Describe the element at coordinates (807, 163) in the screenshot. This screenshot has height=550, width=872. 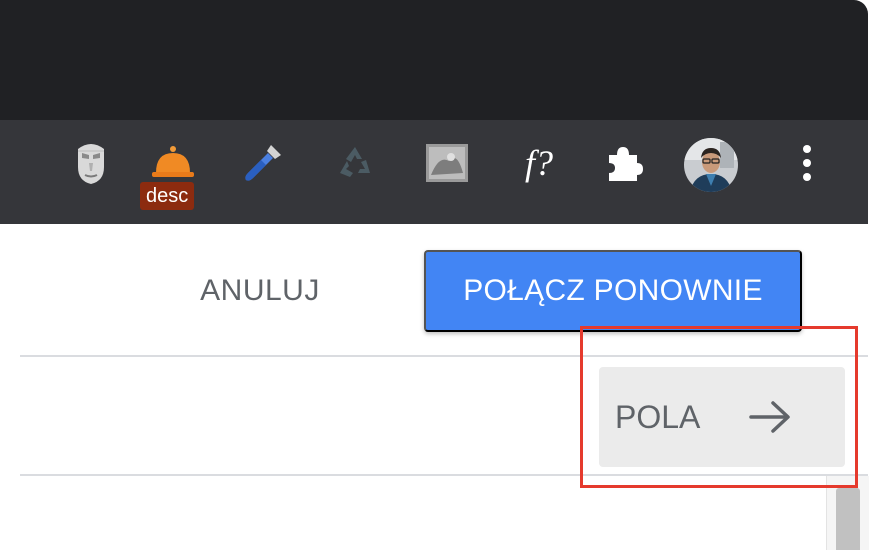
I see `kebab-menu-icon` at that location.